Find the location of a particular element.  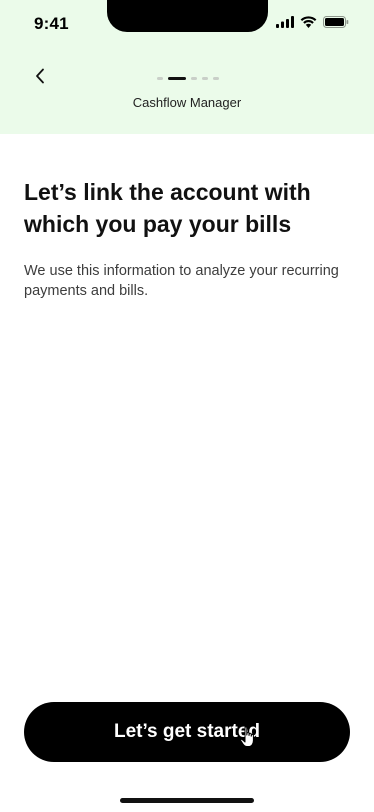

page-title: Cashflow Manager is located at coordinates (187, 102).